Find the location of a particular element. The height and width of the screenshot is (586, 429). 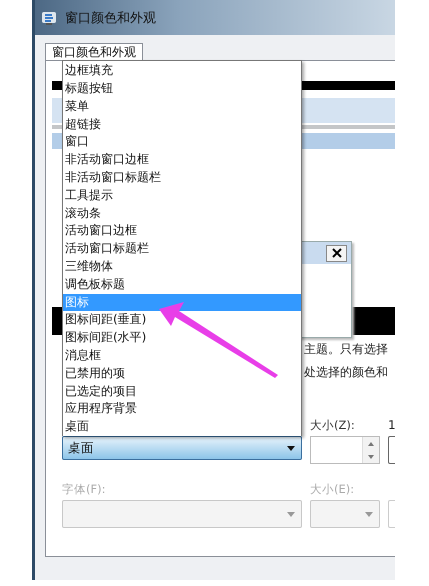

dropdown-option: 调色板标题 is located at coordinates (182, 285).